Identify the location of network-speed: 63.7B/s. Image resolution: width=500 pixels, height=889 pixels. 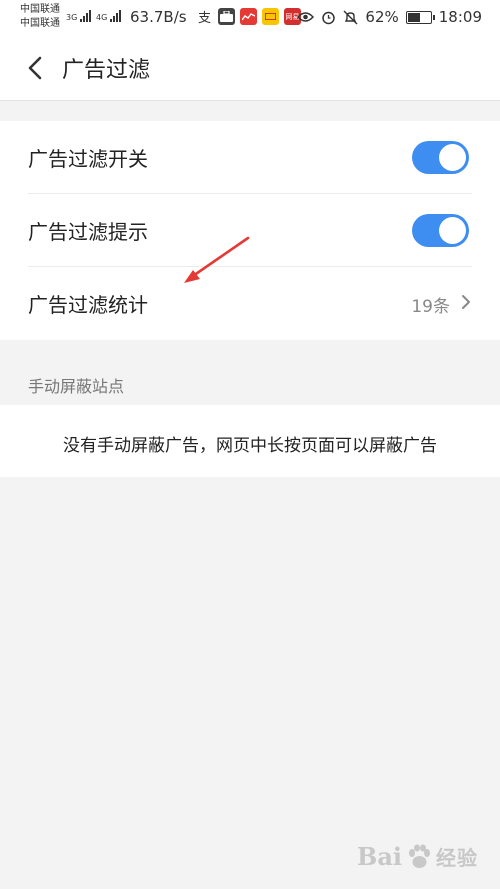
(158, 17).